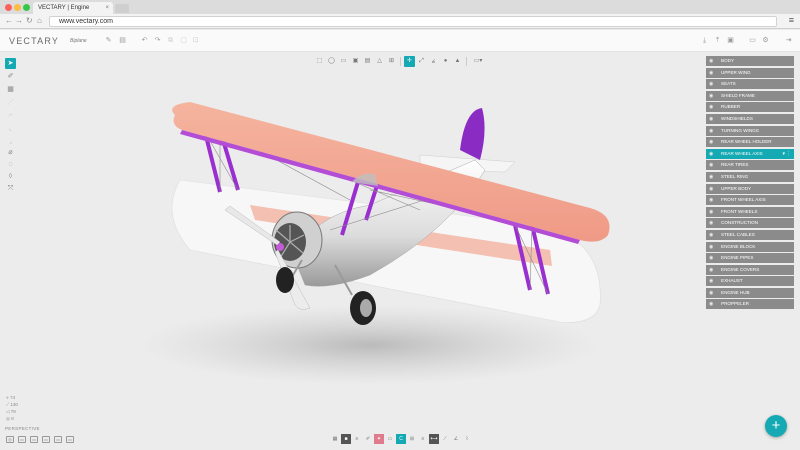 The image size is (800, 450). I want to click on snap-icon: ▲, so click(457, 61).